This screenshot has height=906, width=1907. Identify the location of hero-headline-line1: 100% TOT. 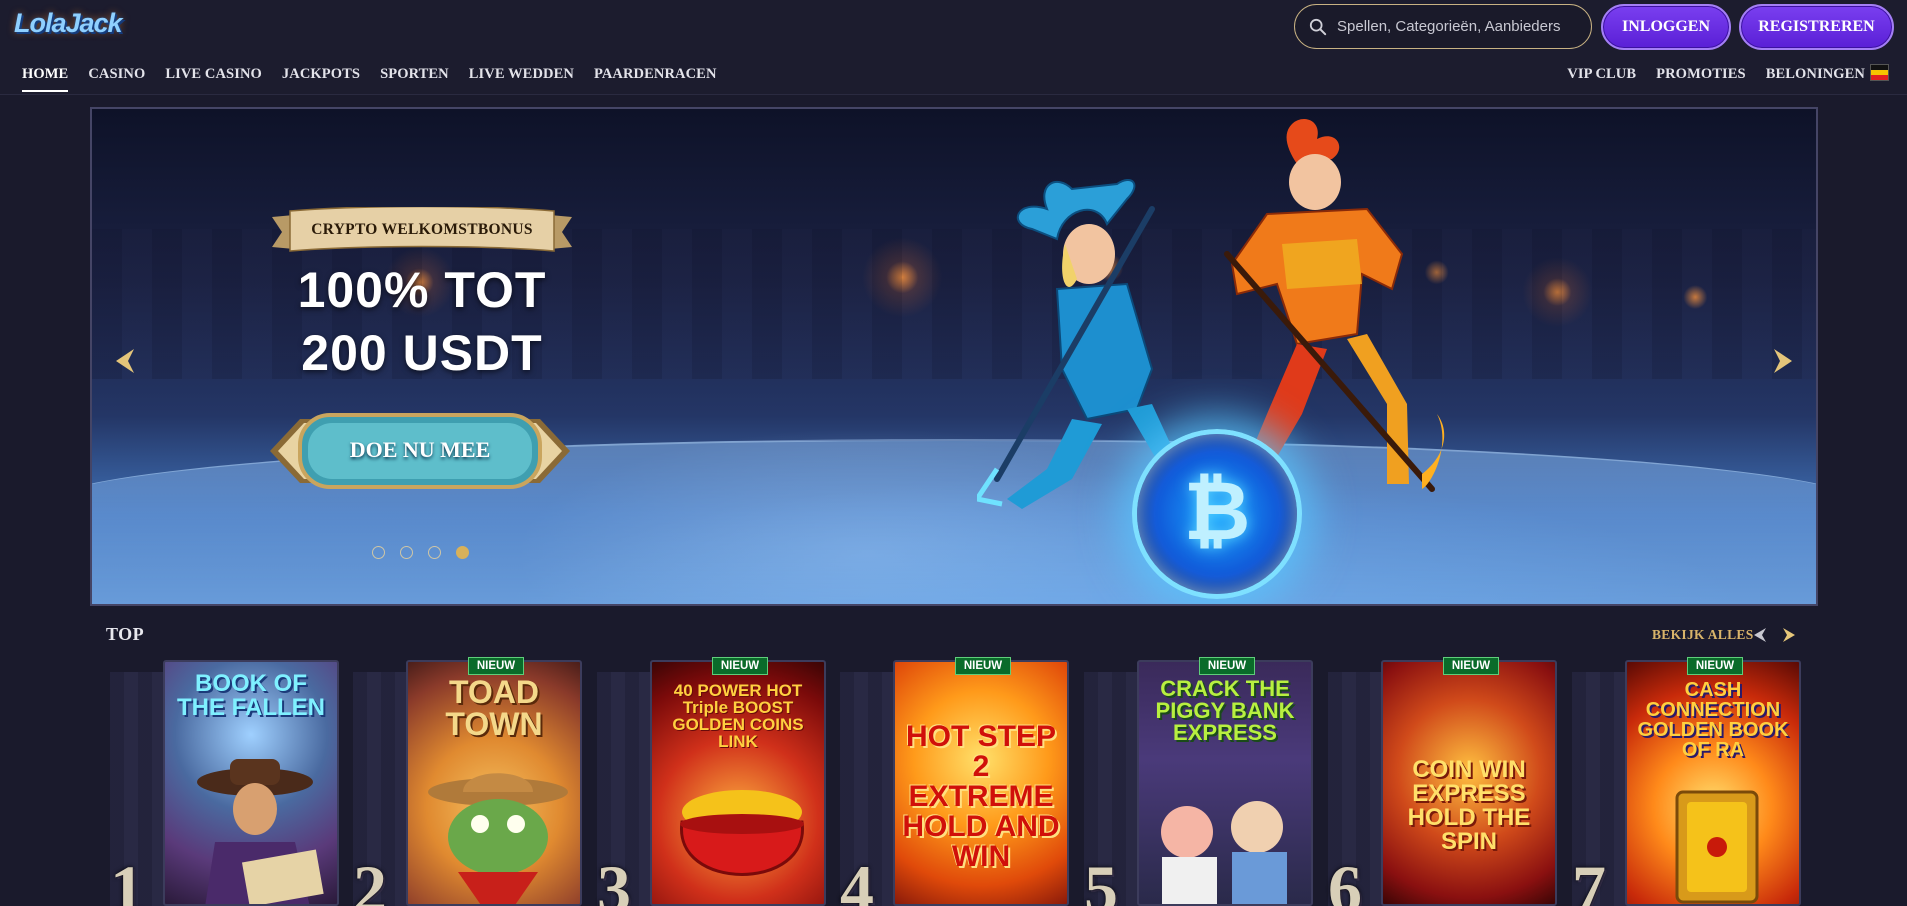
(422, 290).